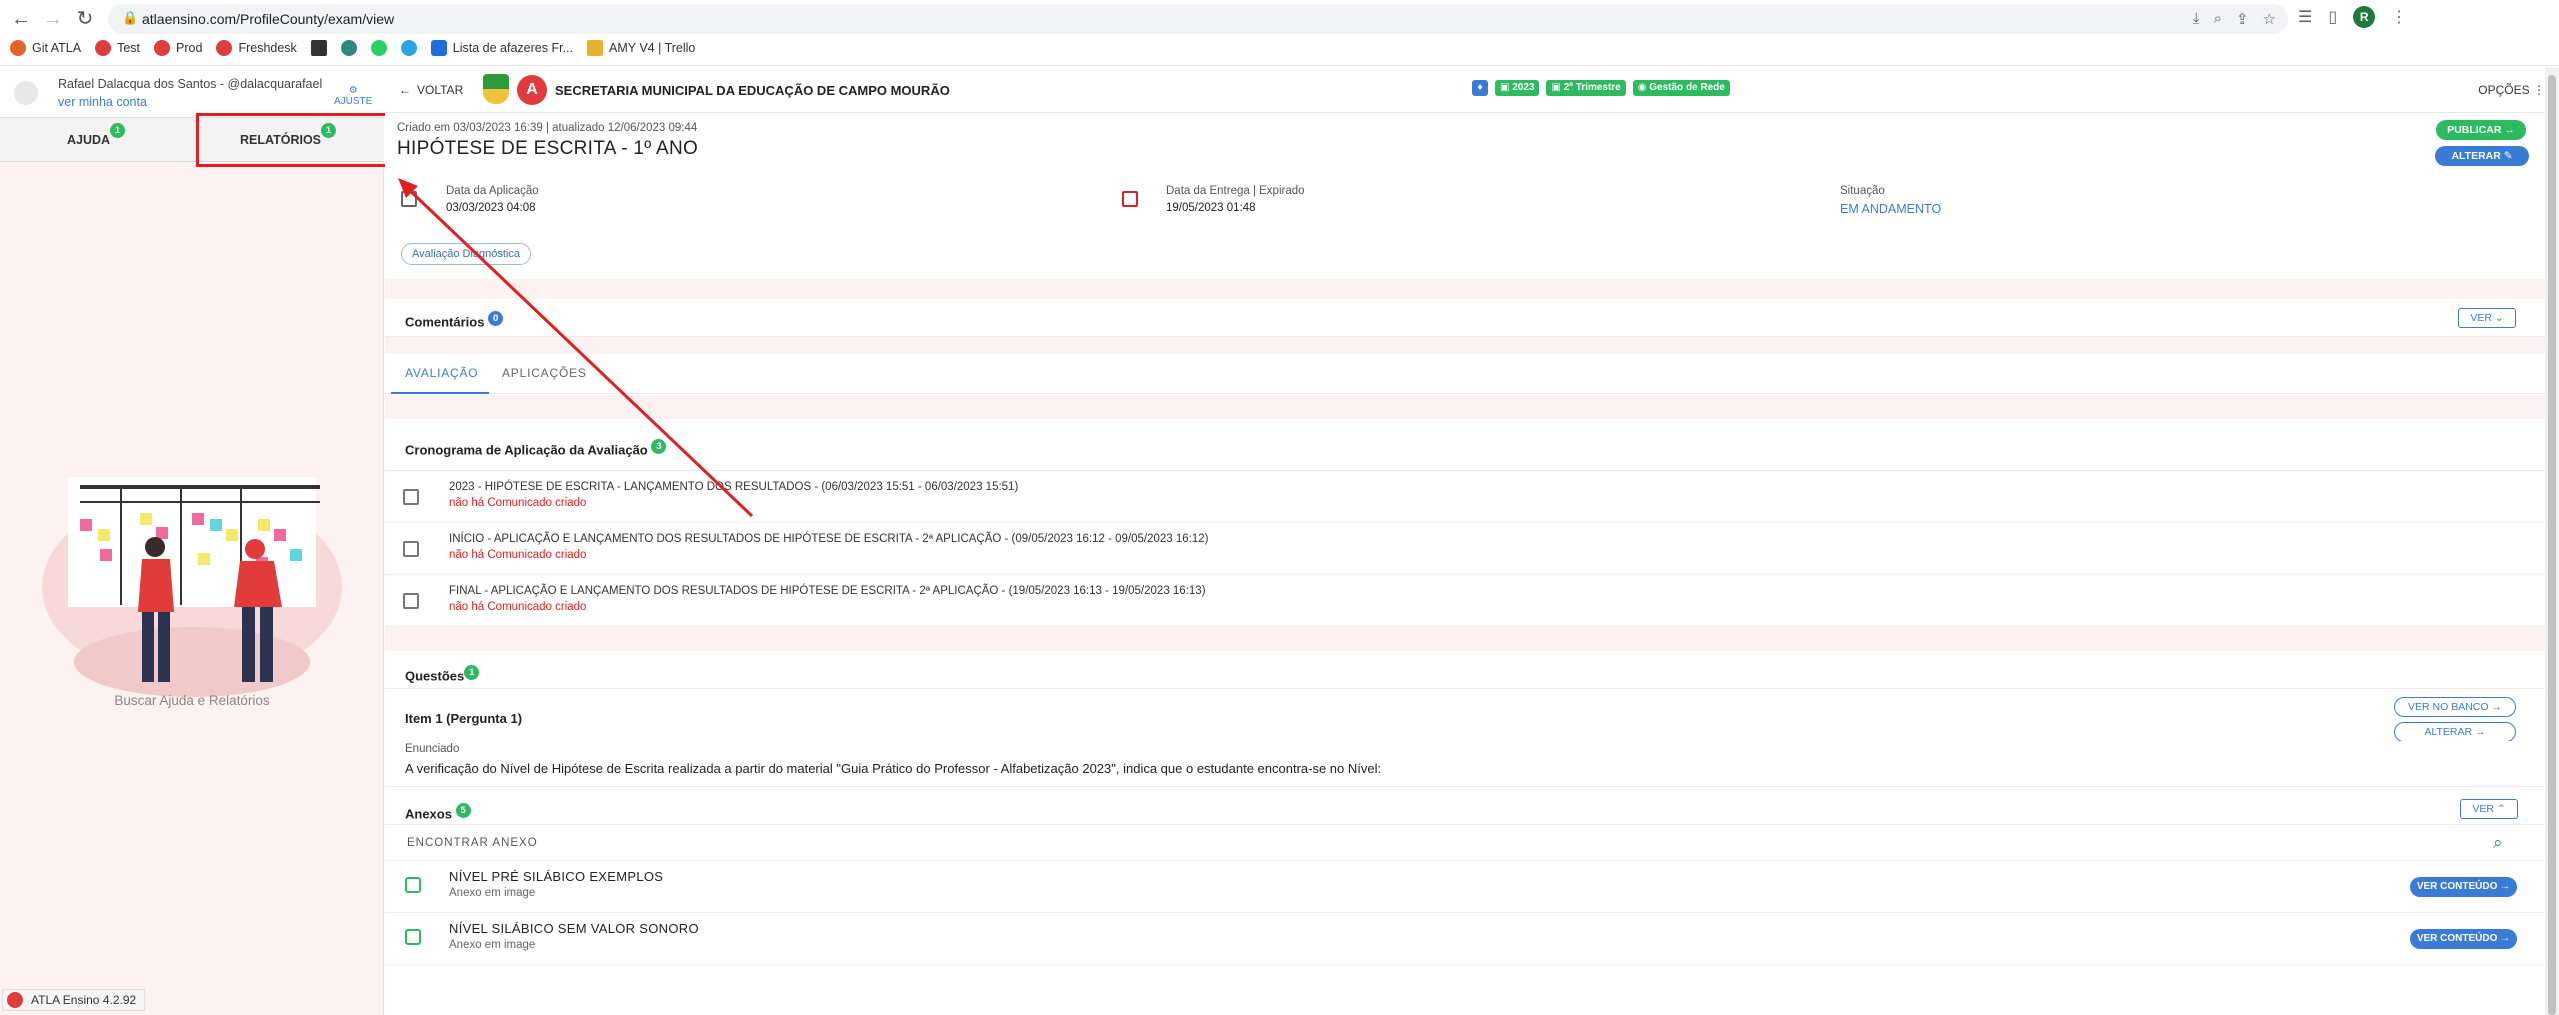  I want to click on install-icon: ⤓, so click(2196, 19).